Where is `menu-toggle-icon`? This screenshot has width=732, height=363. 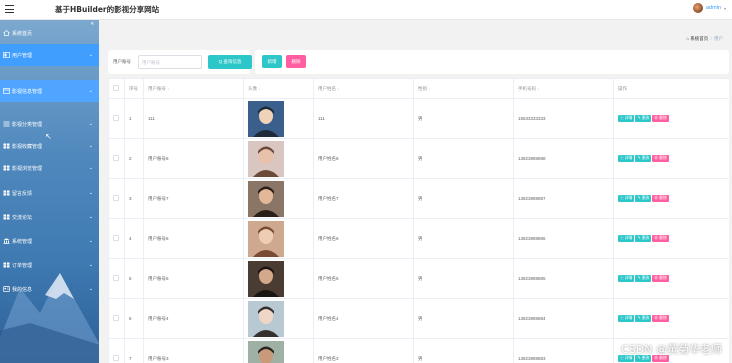 menu-toggle-icon is located at coordinates (9, 9).